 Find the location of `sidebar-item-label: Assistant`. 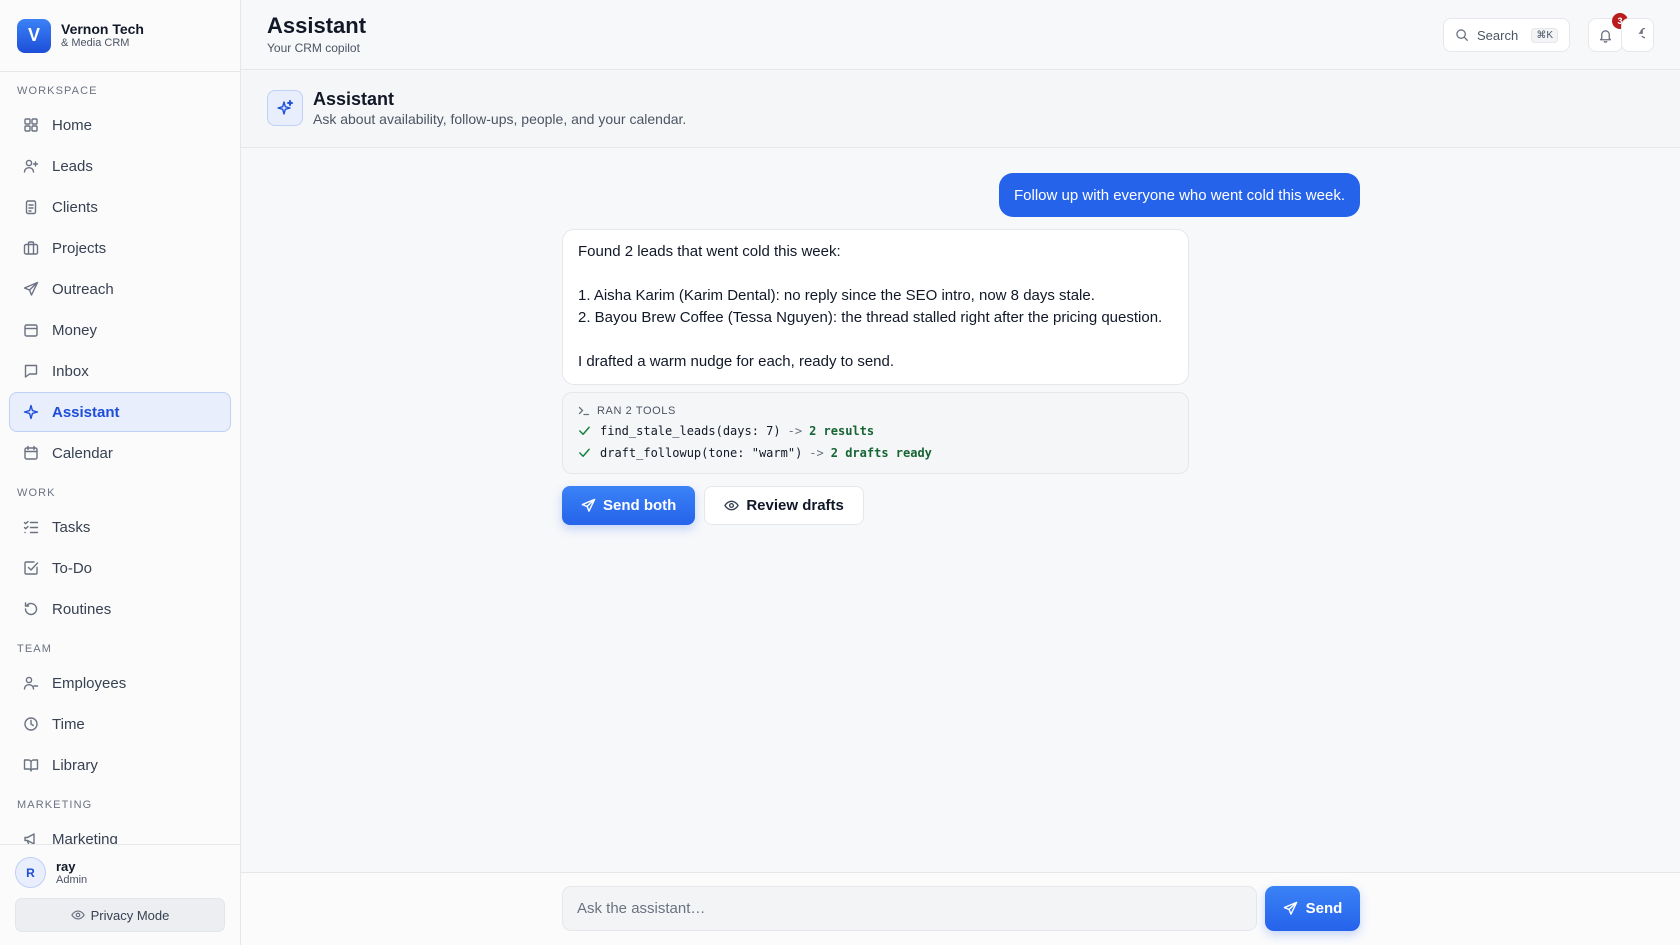

sidebar-item-label: Assistant is located at coordinates (86, 412).